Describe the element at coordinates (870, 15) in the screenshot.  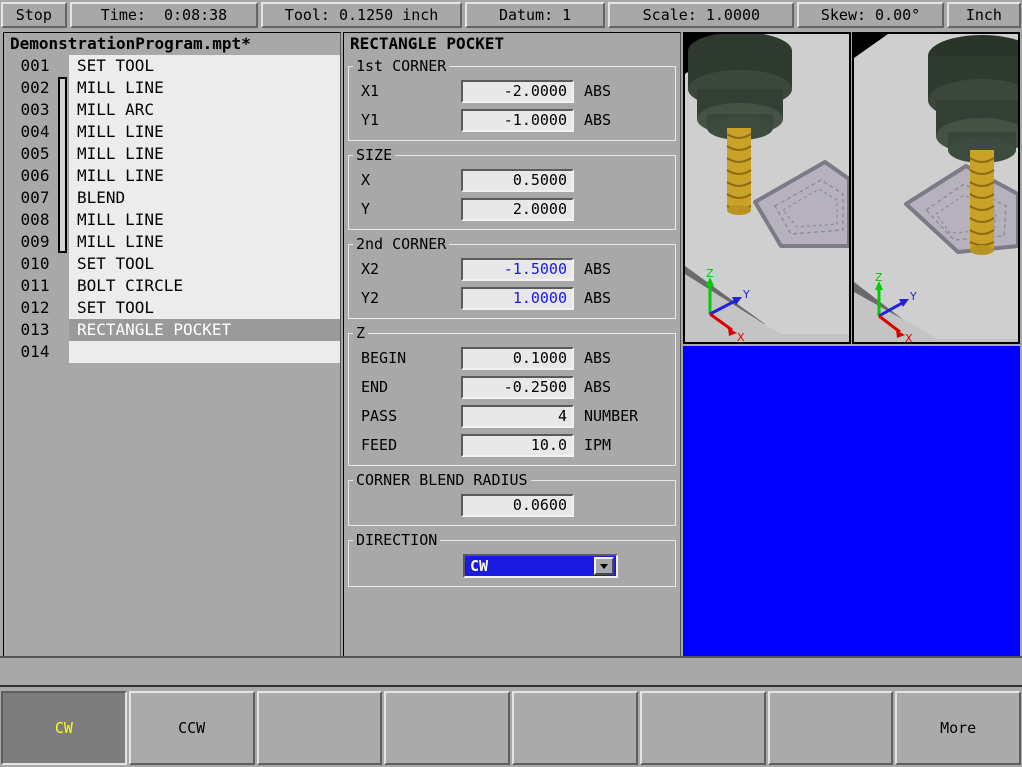
I see `status-skew-field: Skew: 0.00°` at that location.